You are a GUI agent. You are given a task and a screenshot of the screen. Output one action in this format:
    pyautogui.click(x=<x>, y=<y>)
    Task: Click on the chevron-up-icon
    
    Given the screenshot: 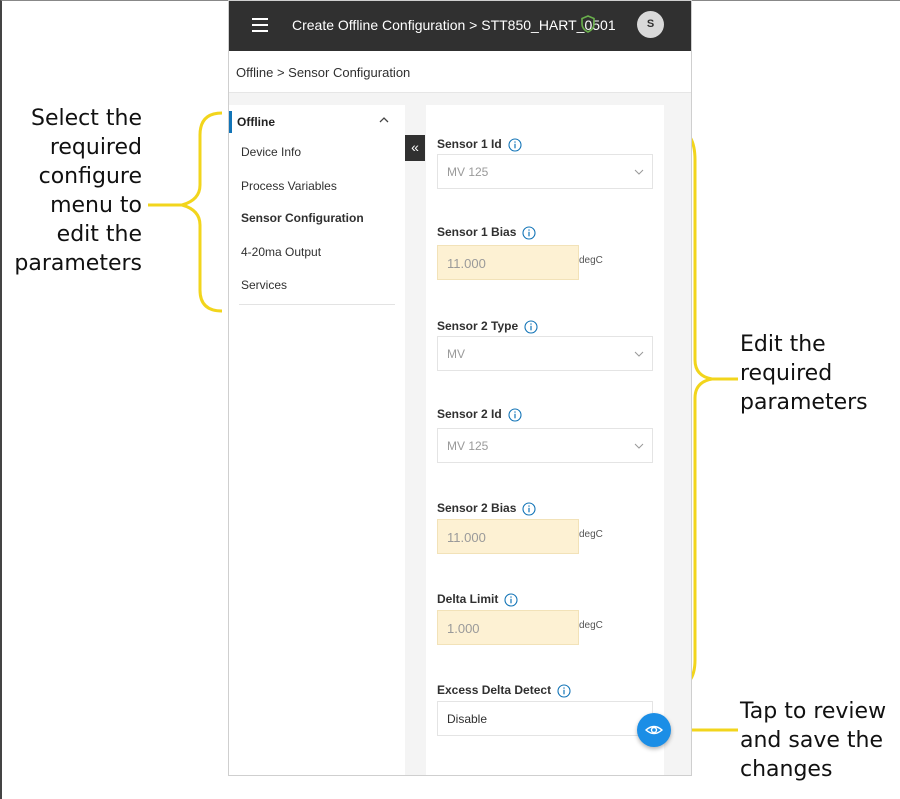 What is the action you would take?
    pyautogui.click(x=384, y=120)
    